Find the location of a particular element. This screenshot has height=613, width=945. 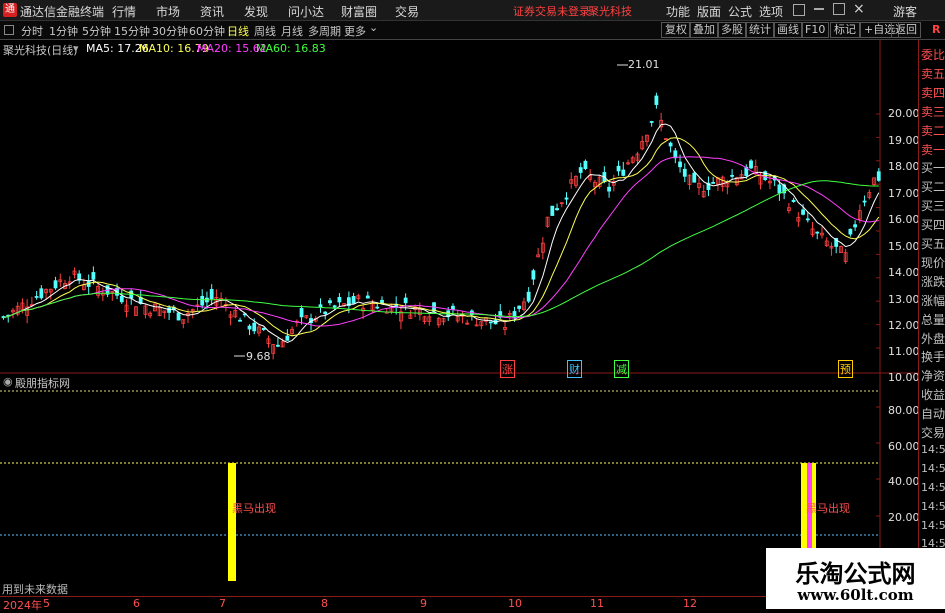

side-panel-item: 买四 is located at coordinates (933, 224).